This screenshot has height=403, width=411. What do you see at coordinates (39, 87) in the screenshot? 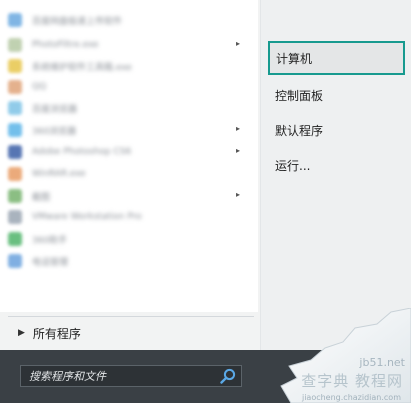
I see `program-label: QQ` at bounding box center [39, 87].